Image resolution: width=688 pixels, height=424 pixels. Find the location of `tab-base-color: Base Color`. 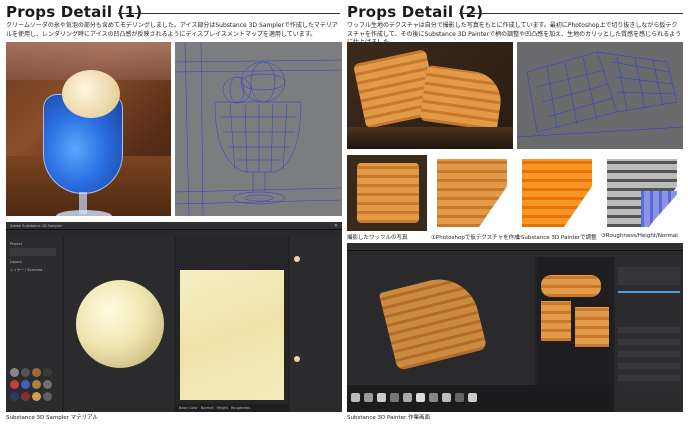

tab-base-color: Base Color is located at coordinates (188, 408).